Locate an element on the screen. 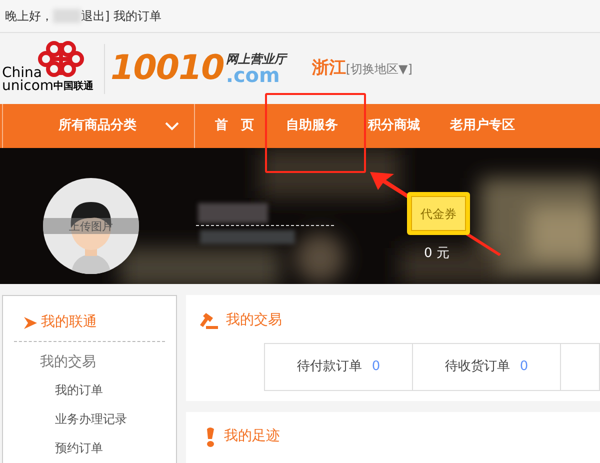 The image size is (600, 463). my-orders-link: 我的订单 is located at coordinates (138, 16).